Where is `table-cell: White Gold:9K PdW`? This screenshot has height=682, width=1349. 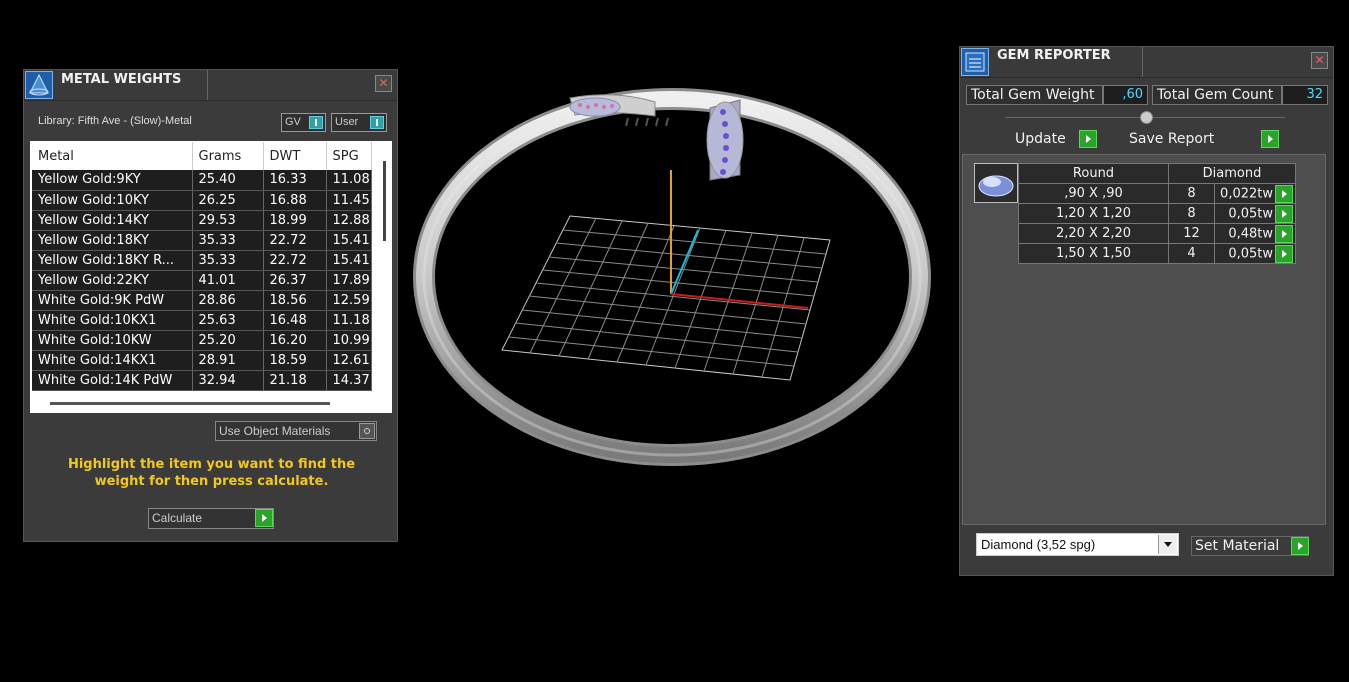 table-cell: White Gold:9K PdW is located at coordinates (112, 300).